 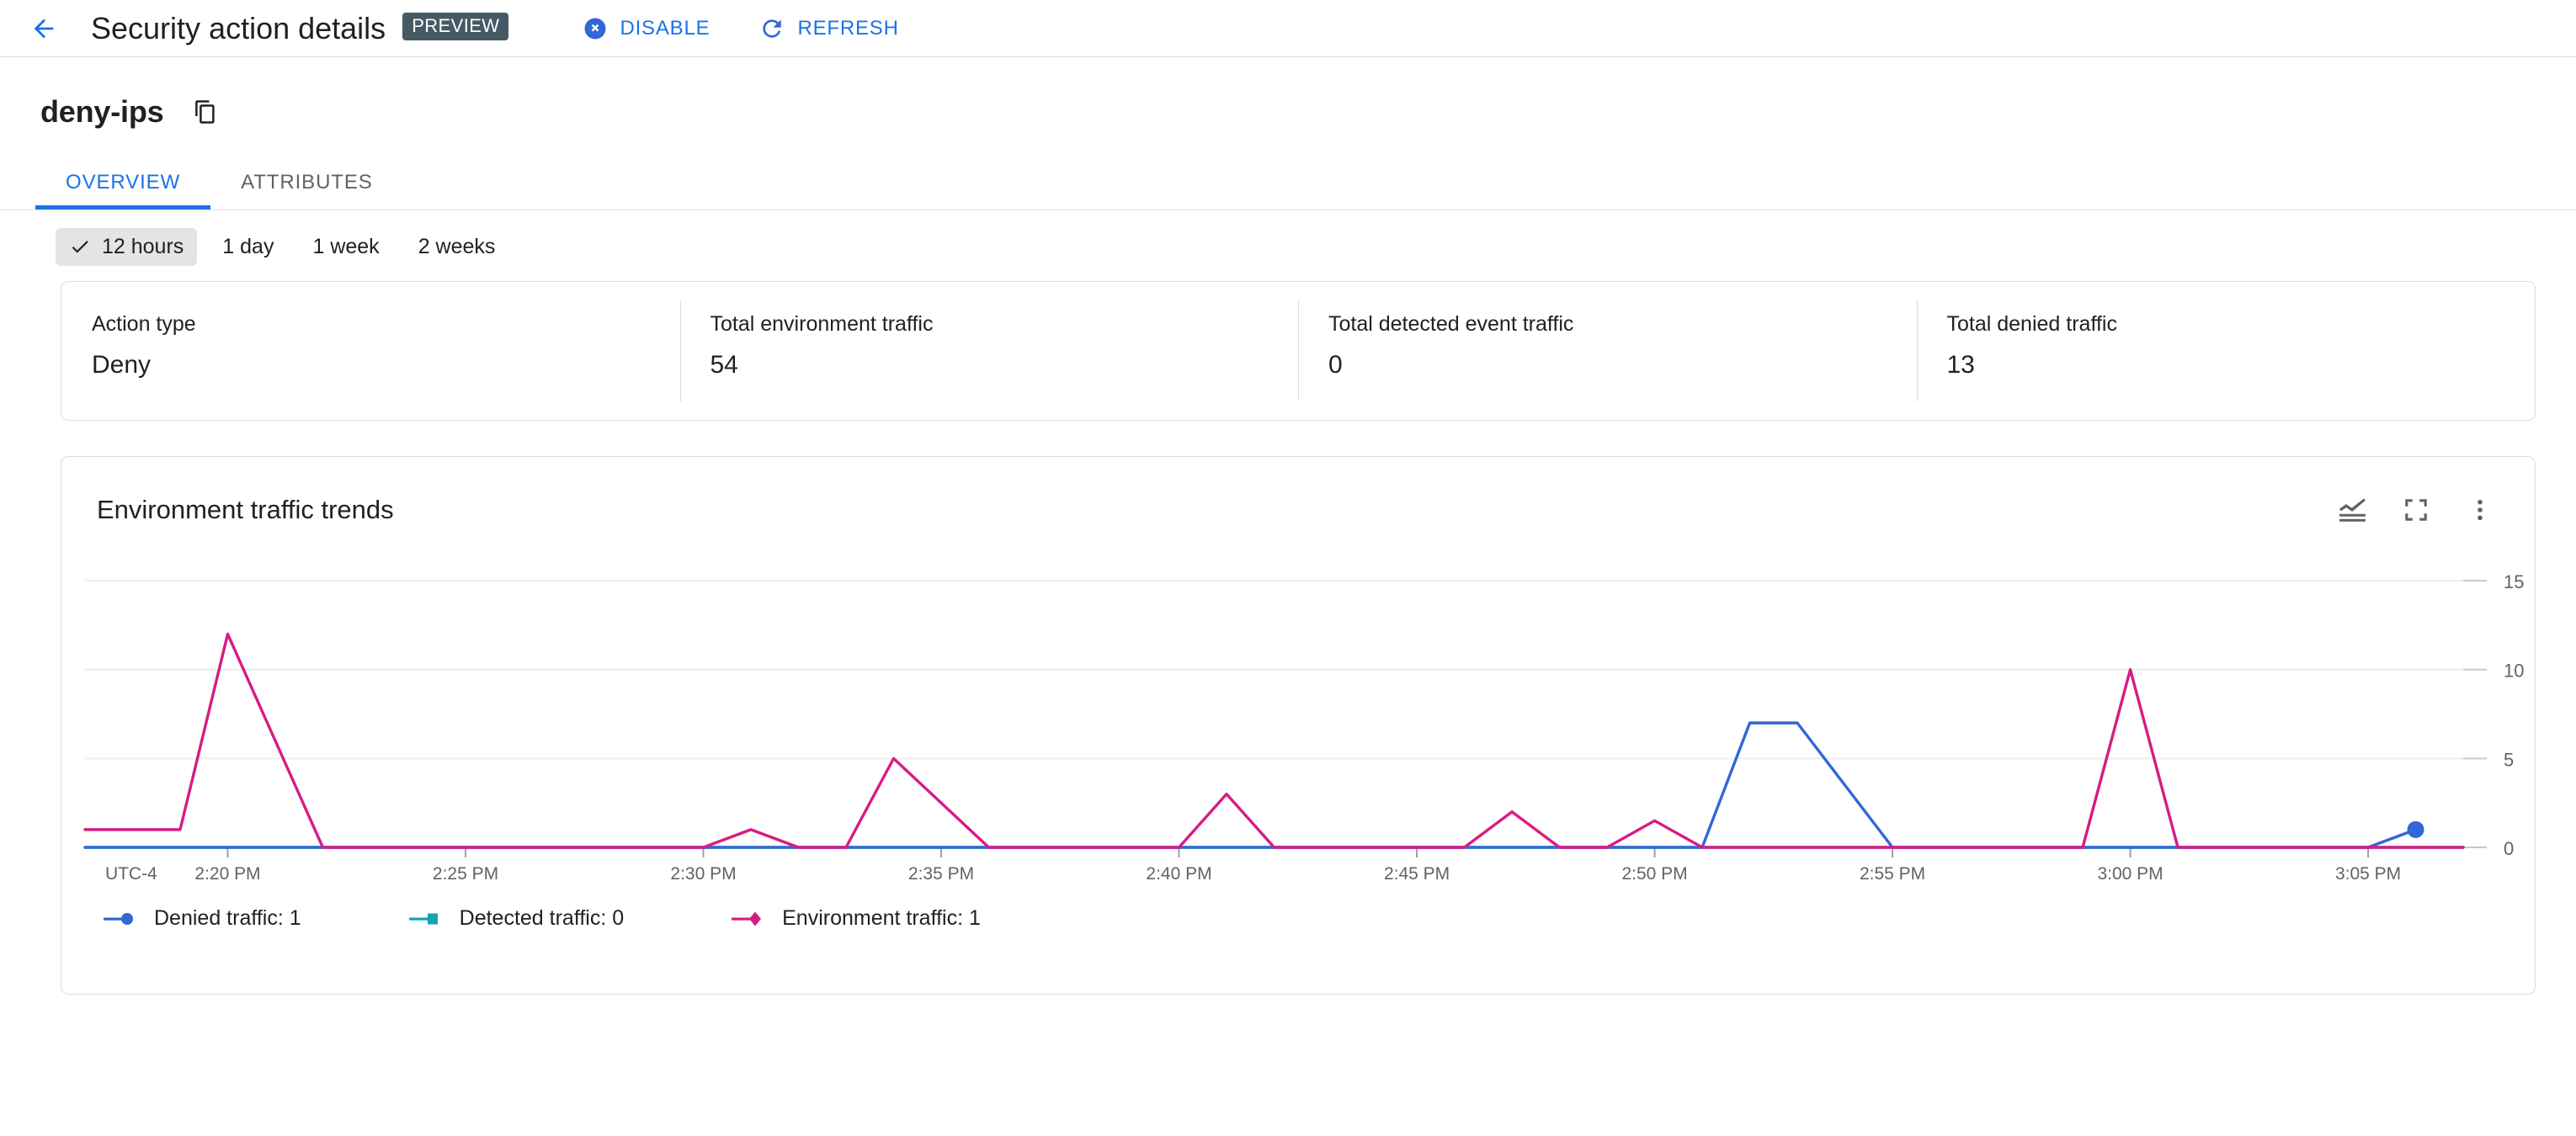 I want to click on refresh-button-label: REFRESH, so click(x=848, y=28).